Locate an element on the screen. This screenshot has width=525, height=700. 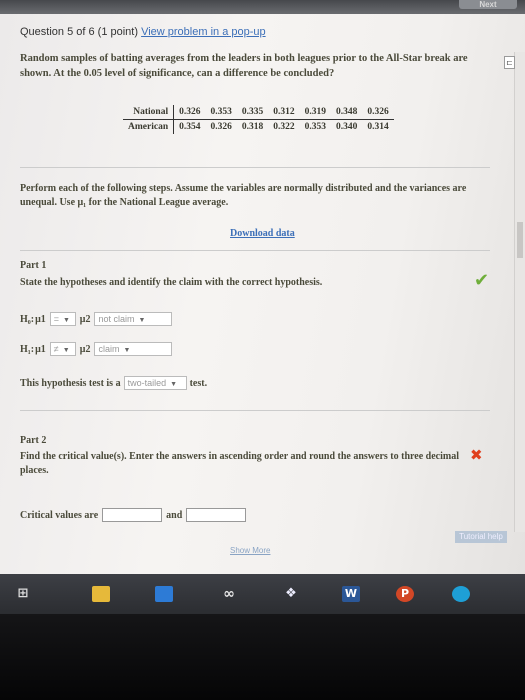
app-circle-icon is located at coordinates (461, 594).